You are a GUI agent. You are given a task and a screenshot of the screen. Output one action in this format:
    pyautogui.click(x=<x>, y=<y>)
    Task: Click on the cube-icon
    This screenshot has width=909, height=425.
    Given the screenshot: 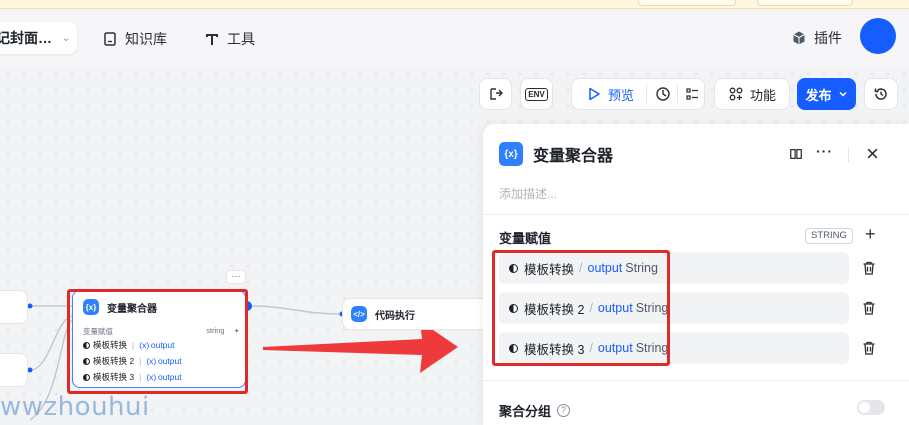 What is the action you would take?
    pyautogui.click(x=799, y=38)
    